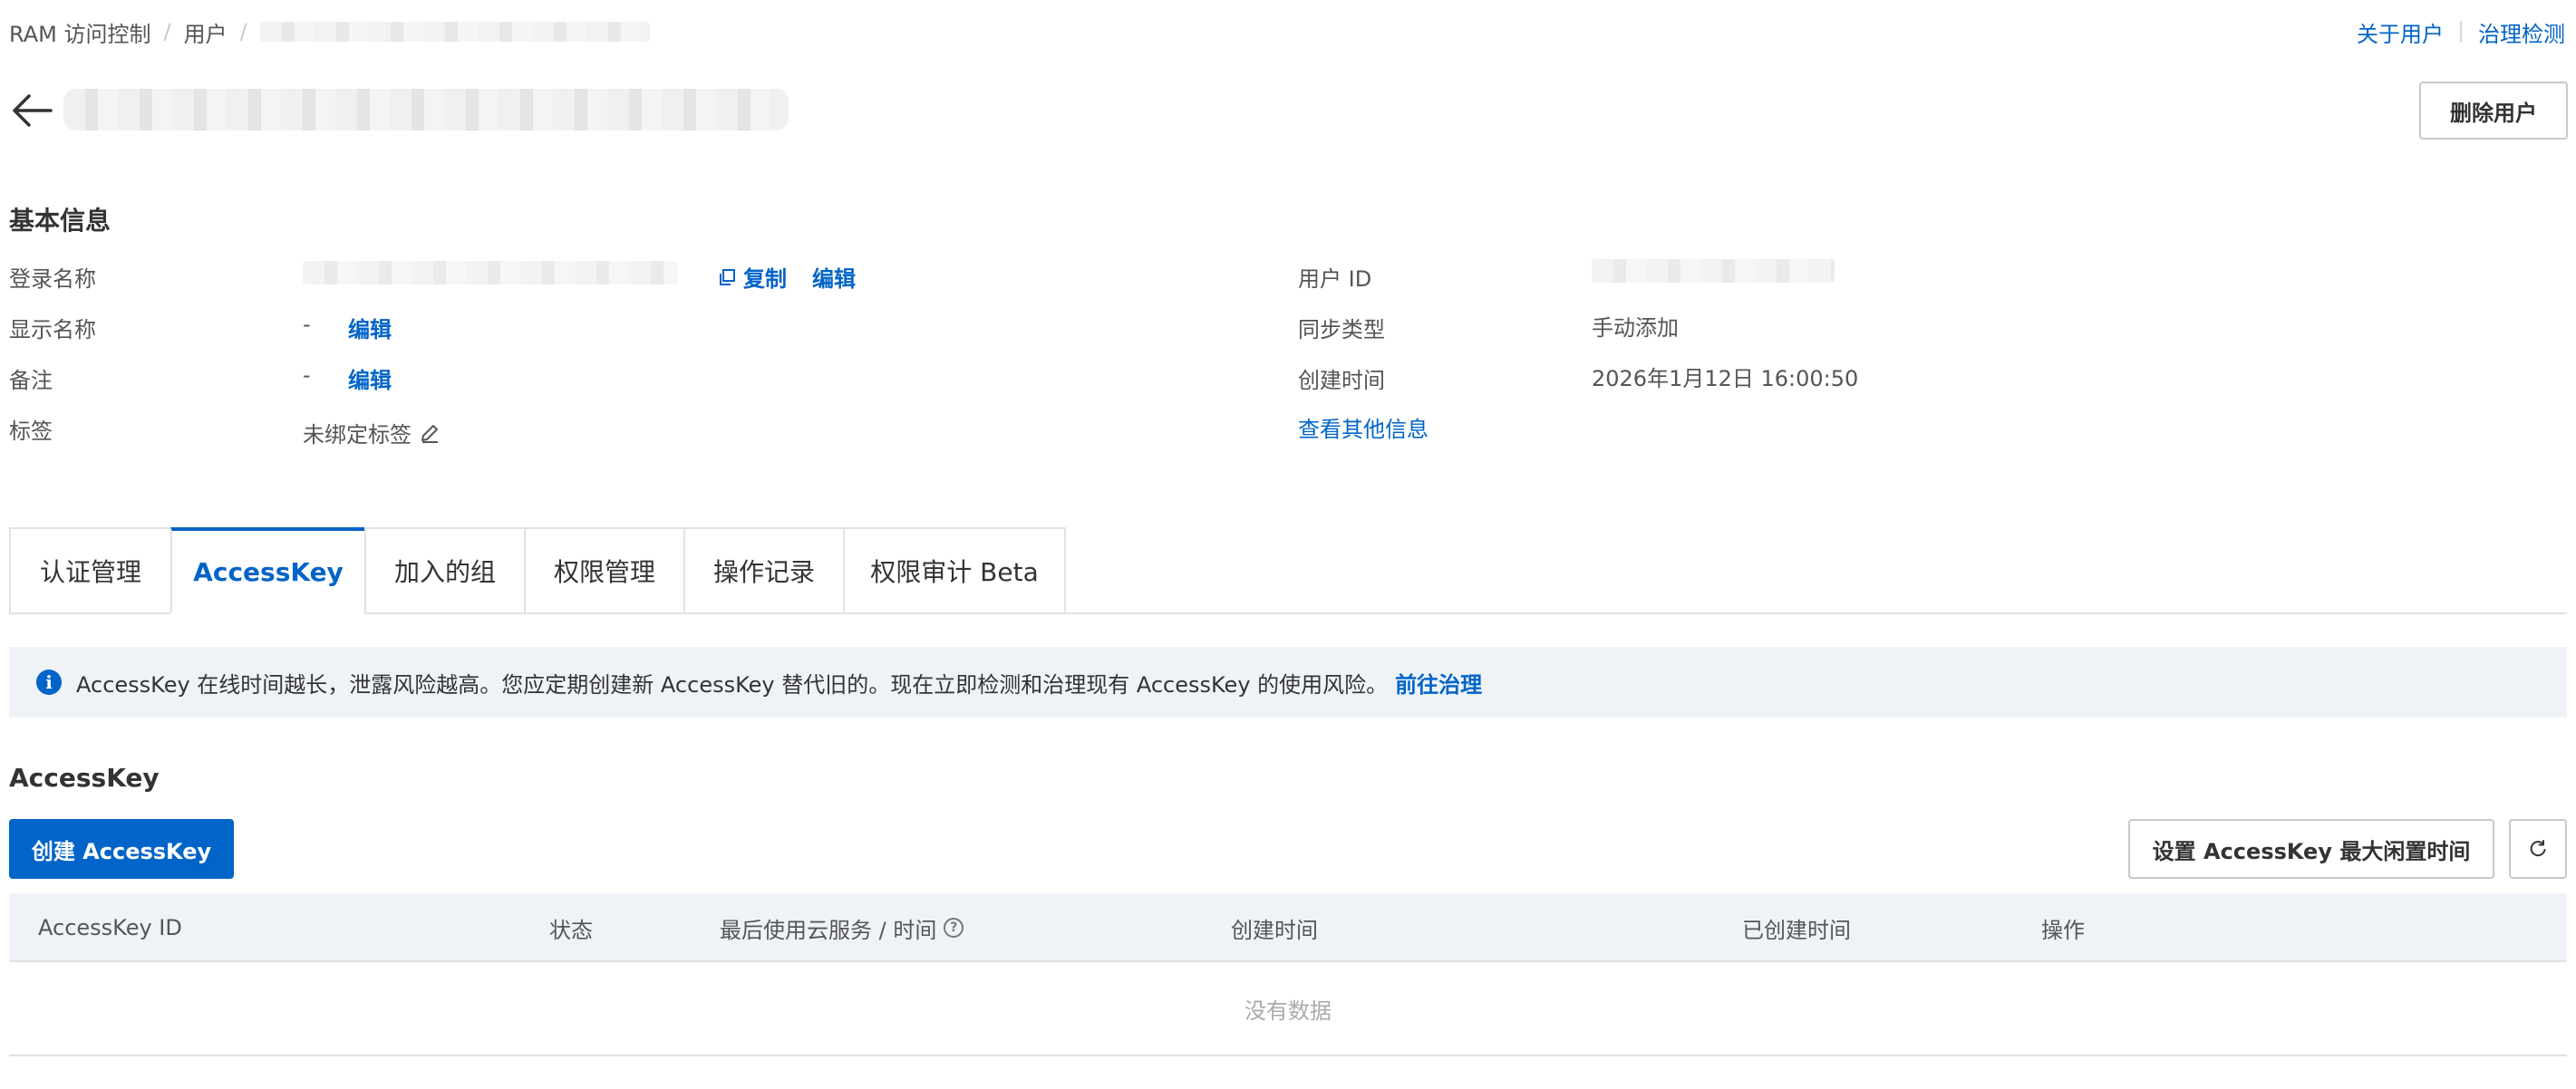 The width and height of the screenshot is (2576, 1089). Describe the element at coordinates (1274, 930) in the screenshot. I see `col-created-time: 创建时间` at that location.